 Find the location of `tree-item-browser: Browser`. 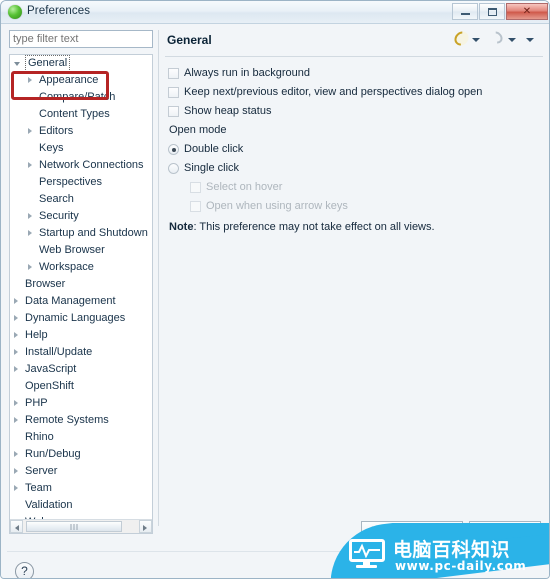

tree-item-browser: Browser is located at coordinates (81, 284).